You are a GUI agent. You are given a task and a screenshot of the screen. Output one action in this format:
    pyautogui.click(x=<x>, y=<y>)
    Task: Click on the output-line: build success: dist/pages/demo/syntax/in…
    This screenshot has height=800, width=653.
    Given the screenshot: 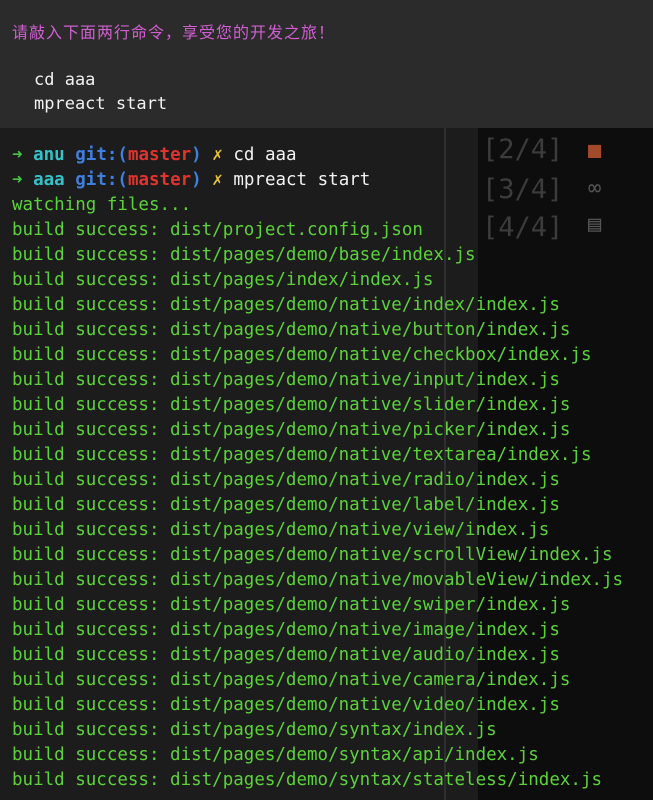 What is the action you would take?
    pyautogui.click(x=254, y=730)
    